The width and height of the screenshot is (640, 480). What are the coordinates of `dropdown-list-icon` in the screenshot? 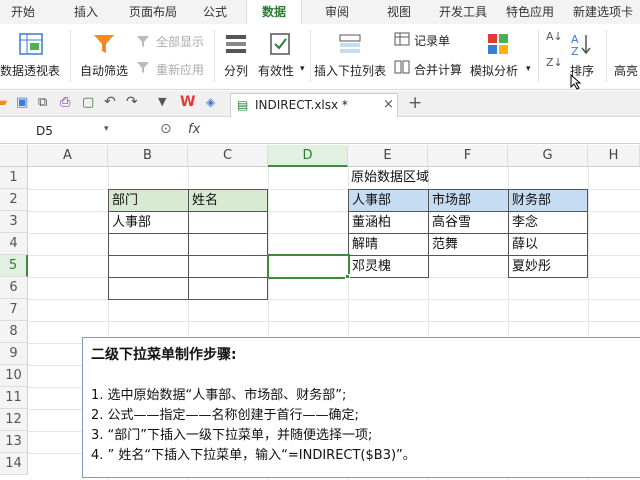 It's located at (350, 43).